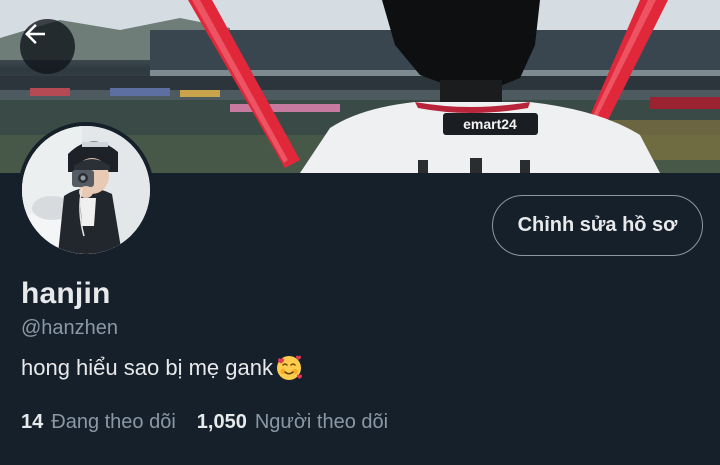 The width and height of the screenshot is (720, 465). Describe the element at coordinates (289, 368) in the screenshot. I see `smiling-face-with-hearts-icon` at that location.